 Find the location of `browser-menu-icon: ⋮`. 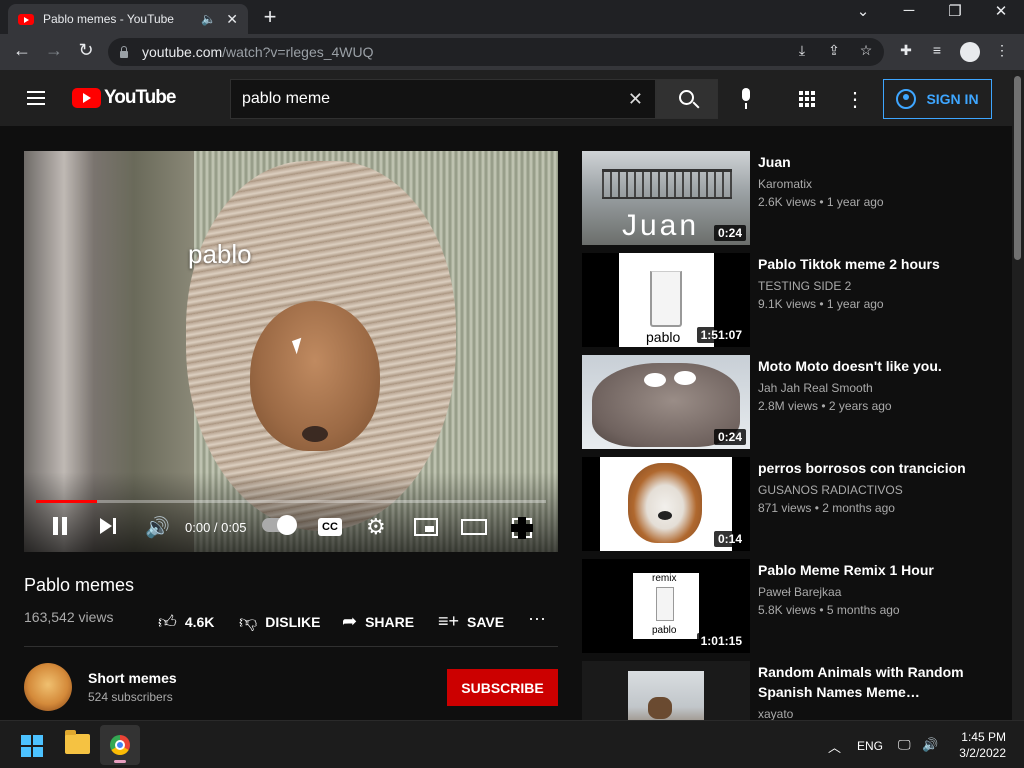

browser-menu-icon: ⋮ is located at coordinates (1002, 50).